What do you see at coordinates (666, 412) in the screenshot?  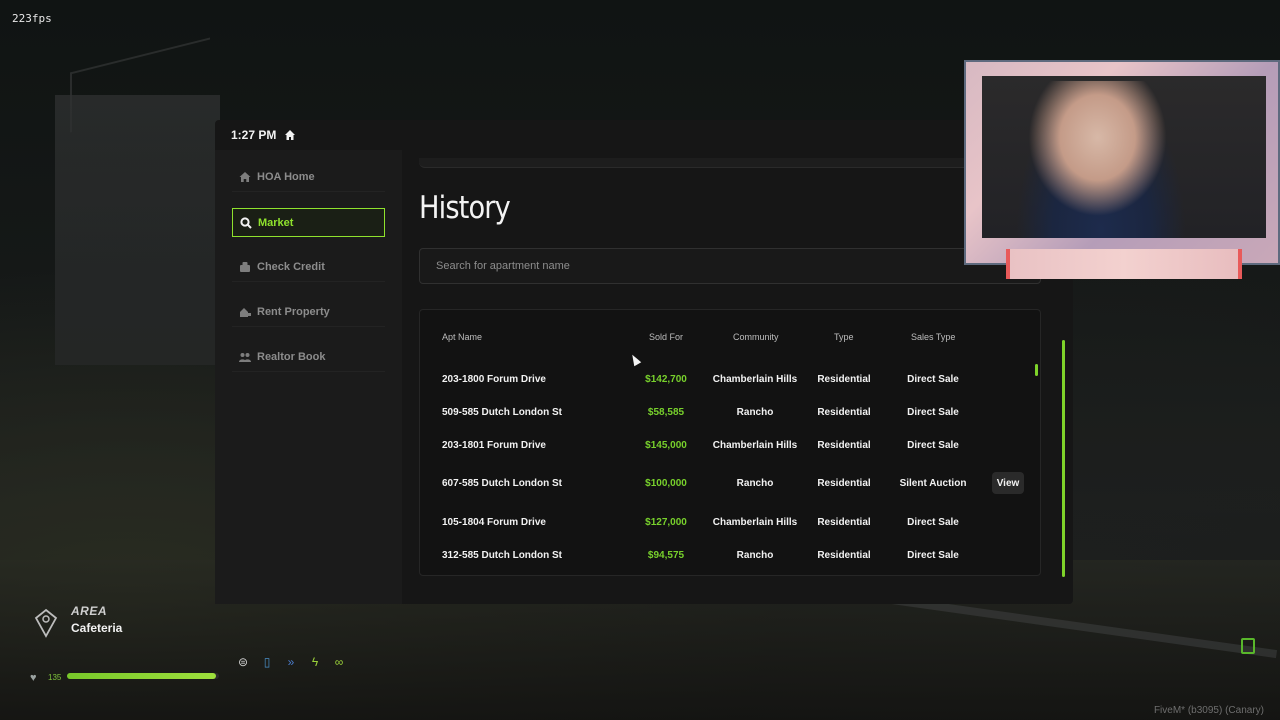 I see `sold-for-cell: $58,585` at bounding box center [666, 412].